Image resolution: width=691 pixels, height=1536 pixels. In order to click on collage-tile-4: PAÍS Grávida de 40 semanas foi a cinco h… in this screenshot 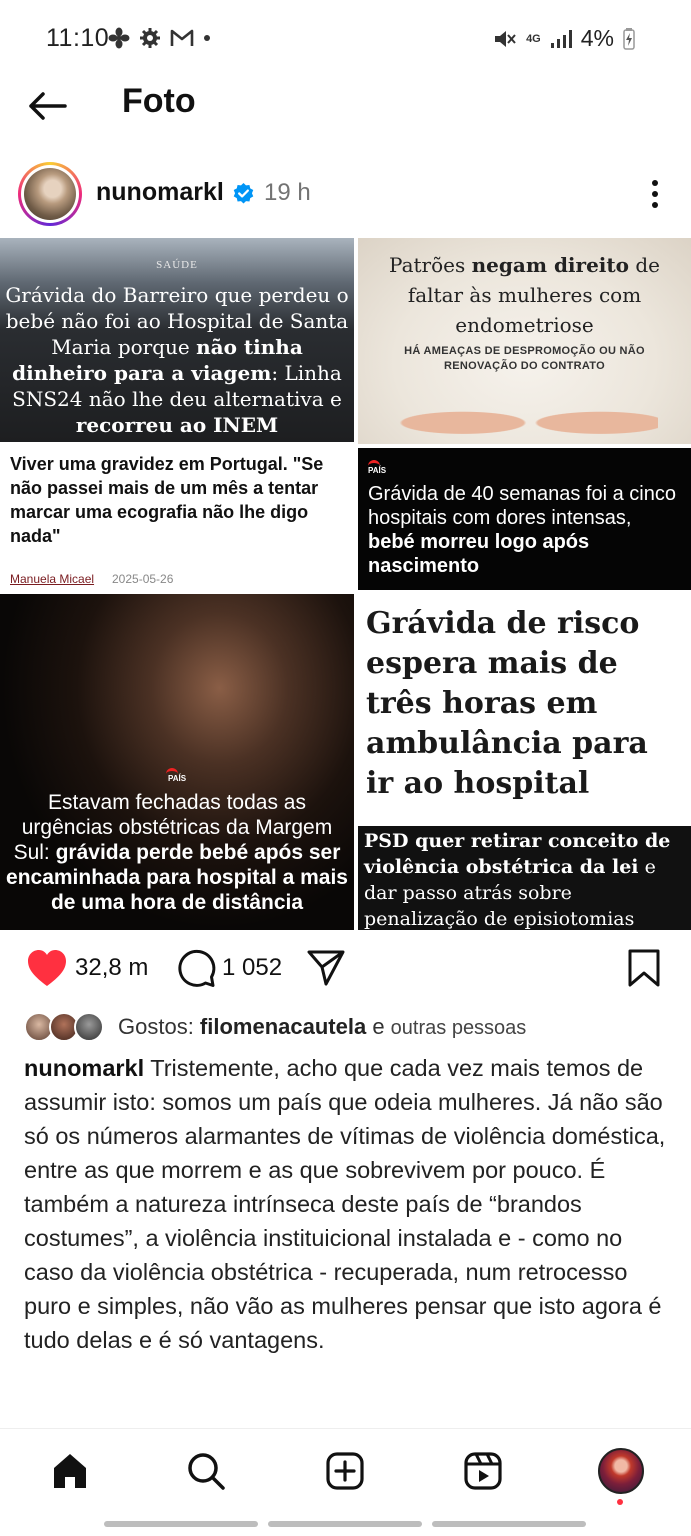, I will do `click(524, 519)`.